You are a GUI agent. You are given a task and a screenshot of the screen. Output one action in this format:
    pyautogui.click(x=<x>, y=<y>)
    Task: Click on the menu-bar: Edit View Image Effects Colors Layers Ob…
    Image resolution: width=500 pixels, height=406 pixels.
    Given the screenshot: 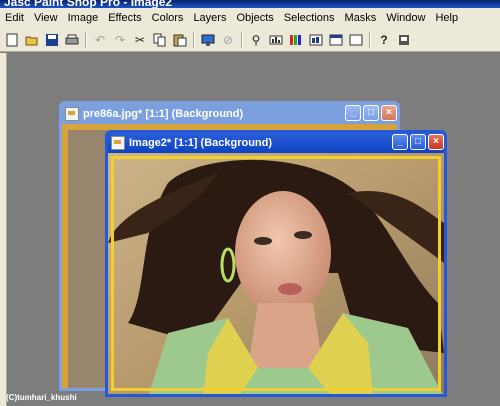 What is the action you would take?
    pyautogui.click(x=250, y=18)
    